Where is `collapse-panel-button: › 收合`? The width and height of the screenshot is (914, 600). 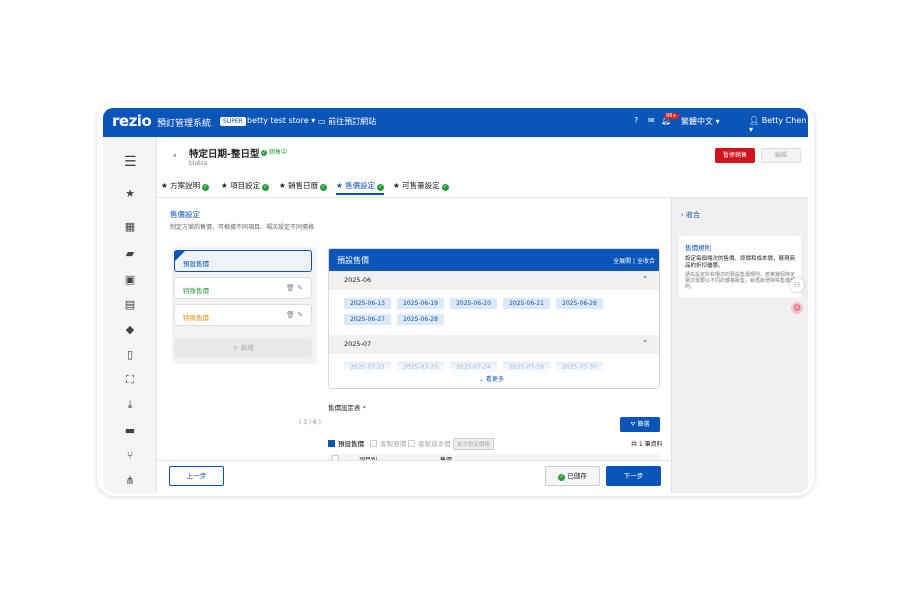
collapse-panel-button: › 收合 is located at coordinates (690, 215).